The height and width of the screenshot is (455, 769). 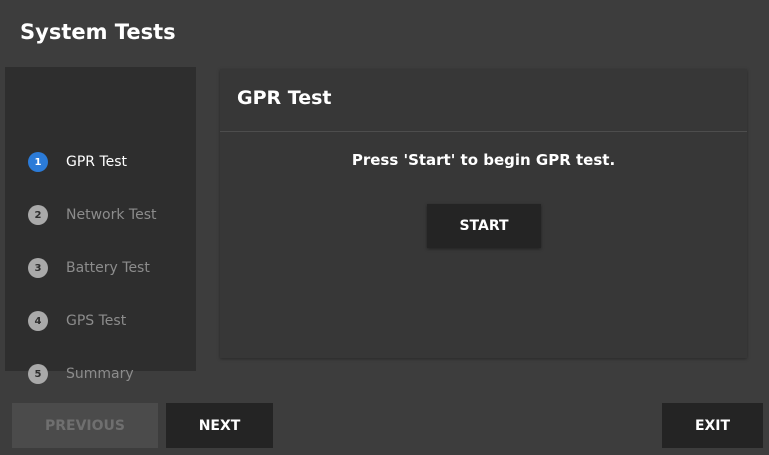 What do you see at coordinates (38, 162) in the screenshot?
I see `step-number-badge: 1` at bounding box center [38, 162].